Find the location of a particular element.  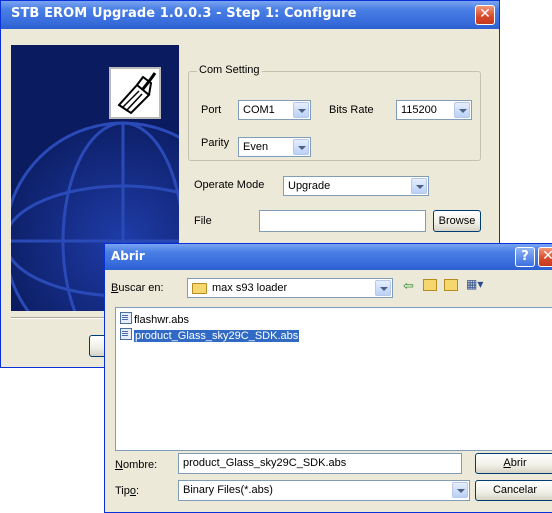

bits-rate-label: Bits Rate is located at coordinates (351, 110).